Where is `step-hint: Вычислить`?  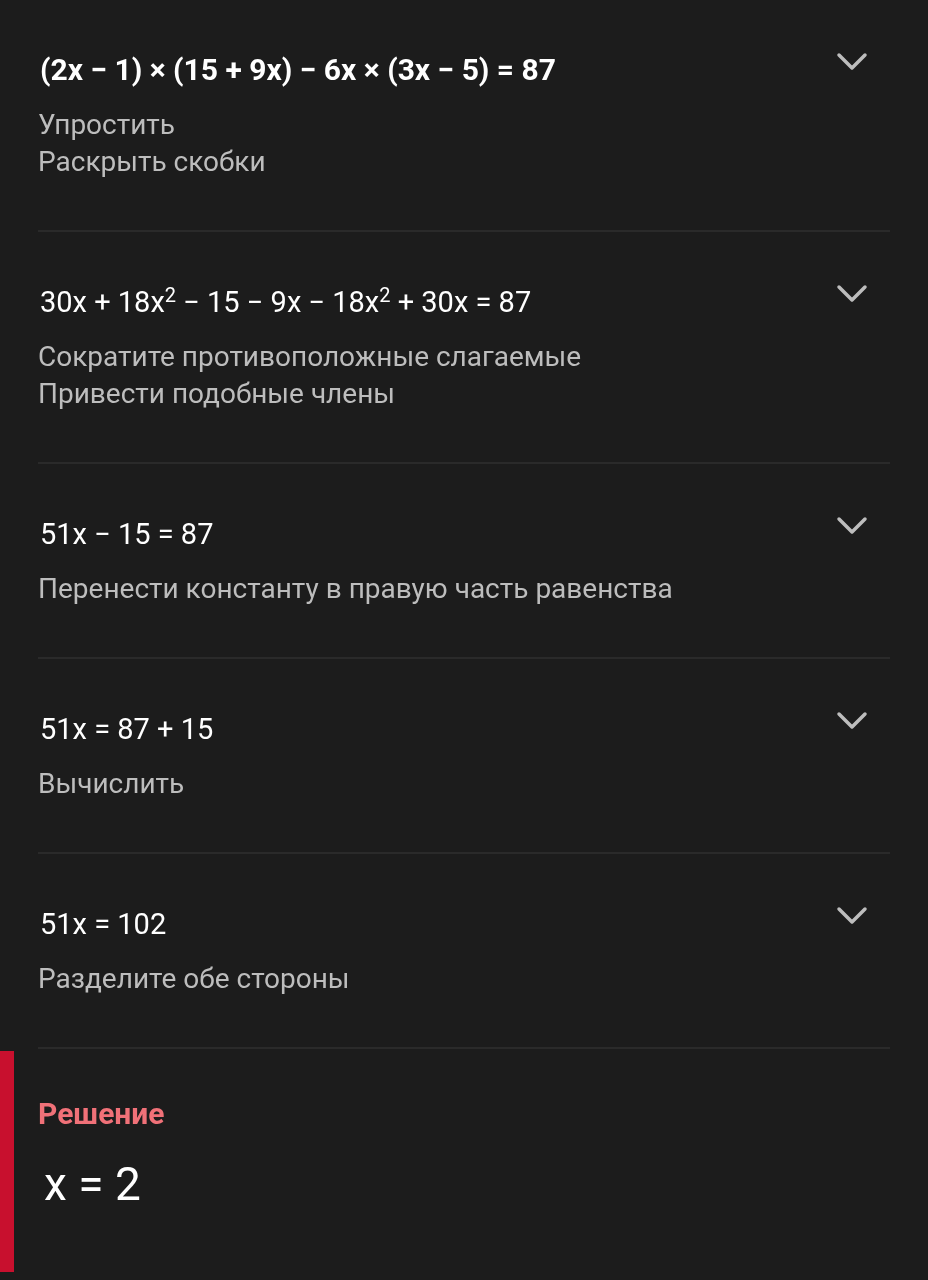
step-hint: Вычислить is located at coordinates (112, 784).